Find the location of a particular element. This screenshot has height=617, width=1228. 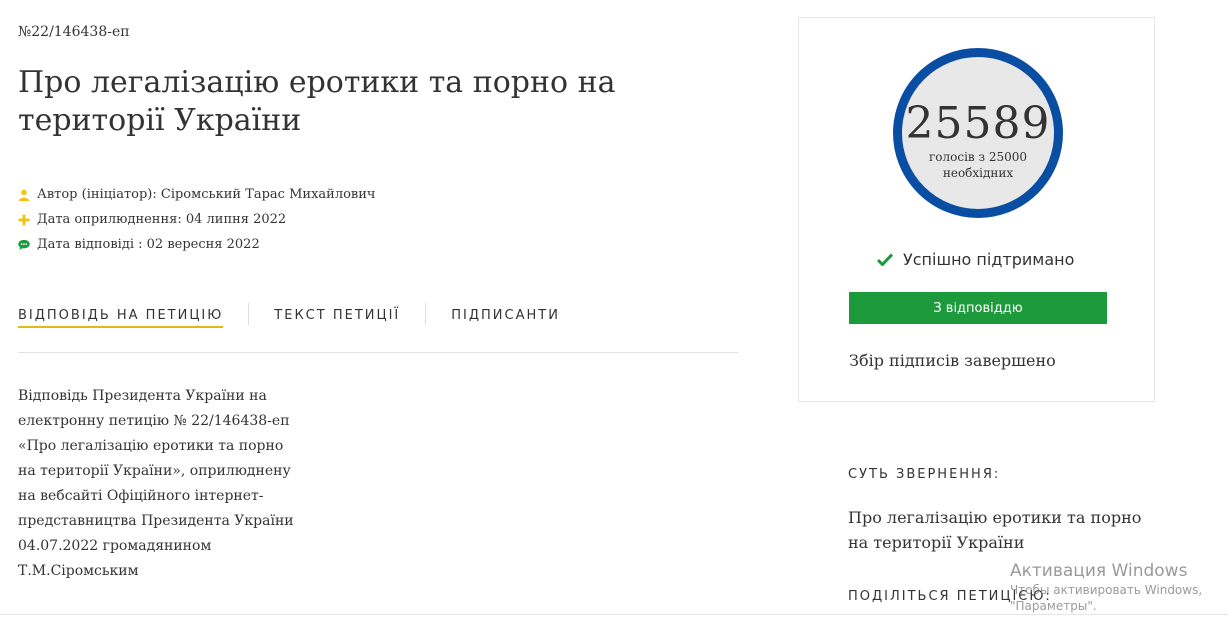

tabs-divider is located at coordinates (378, 352).